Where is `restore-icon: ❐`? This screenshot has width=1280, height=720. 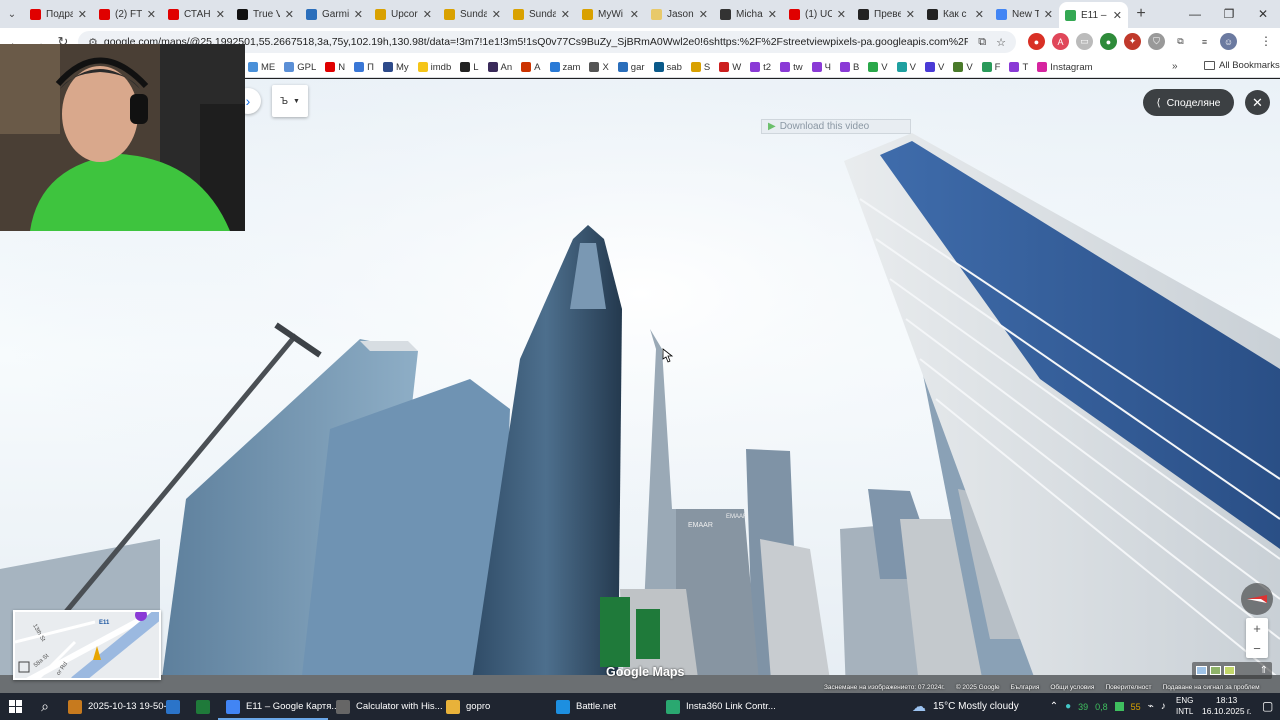
restore-icon: ❐ is located at coordinates (1229, 14).